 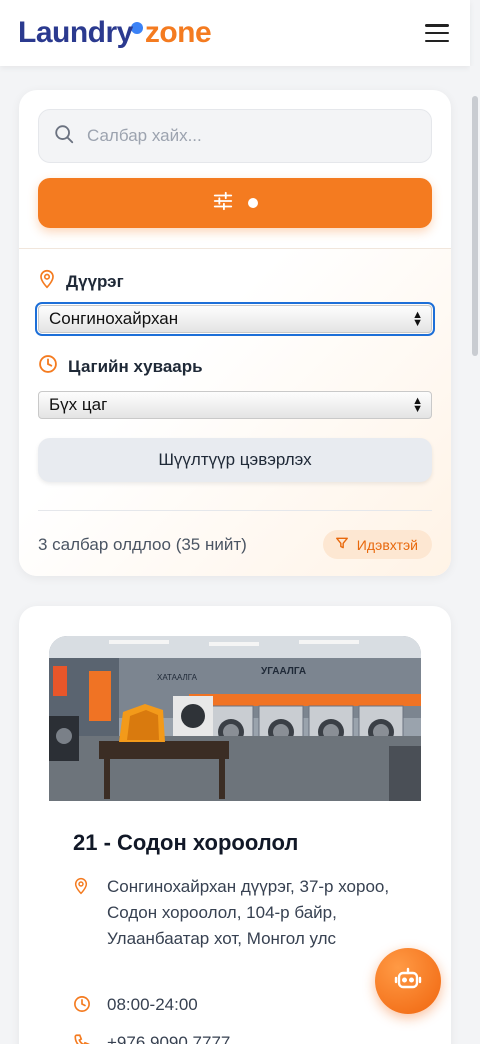 I want to click on branch-photo: ХАТААЛГА УГААЛГА, so click(x=235, y=718).